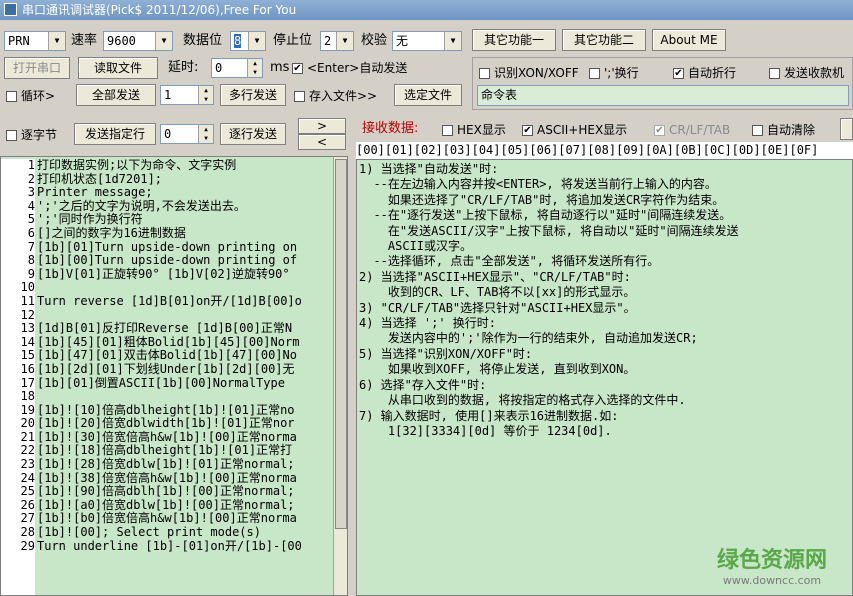 The image size is (853, 596). I want to click on receive-line: 从串口收到的数据, 将按指定的格式存入选择的文件中., so click(522, 400).